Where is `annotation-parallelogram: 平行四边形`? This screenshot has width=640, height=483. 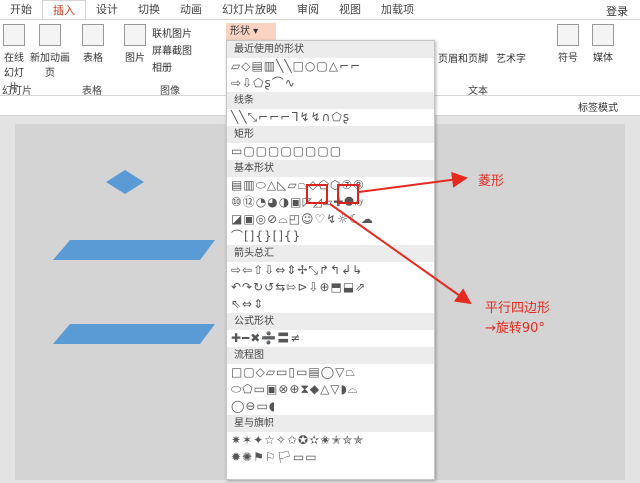
annotation-parallelogram: 平行四边形 is located at coordinates (518, 308).